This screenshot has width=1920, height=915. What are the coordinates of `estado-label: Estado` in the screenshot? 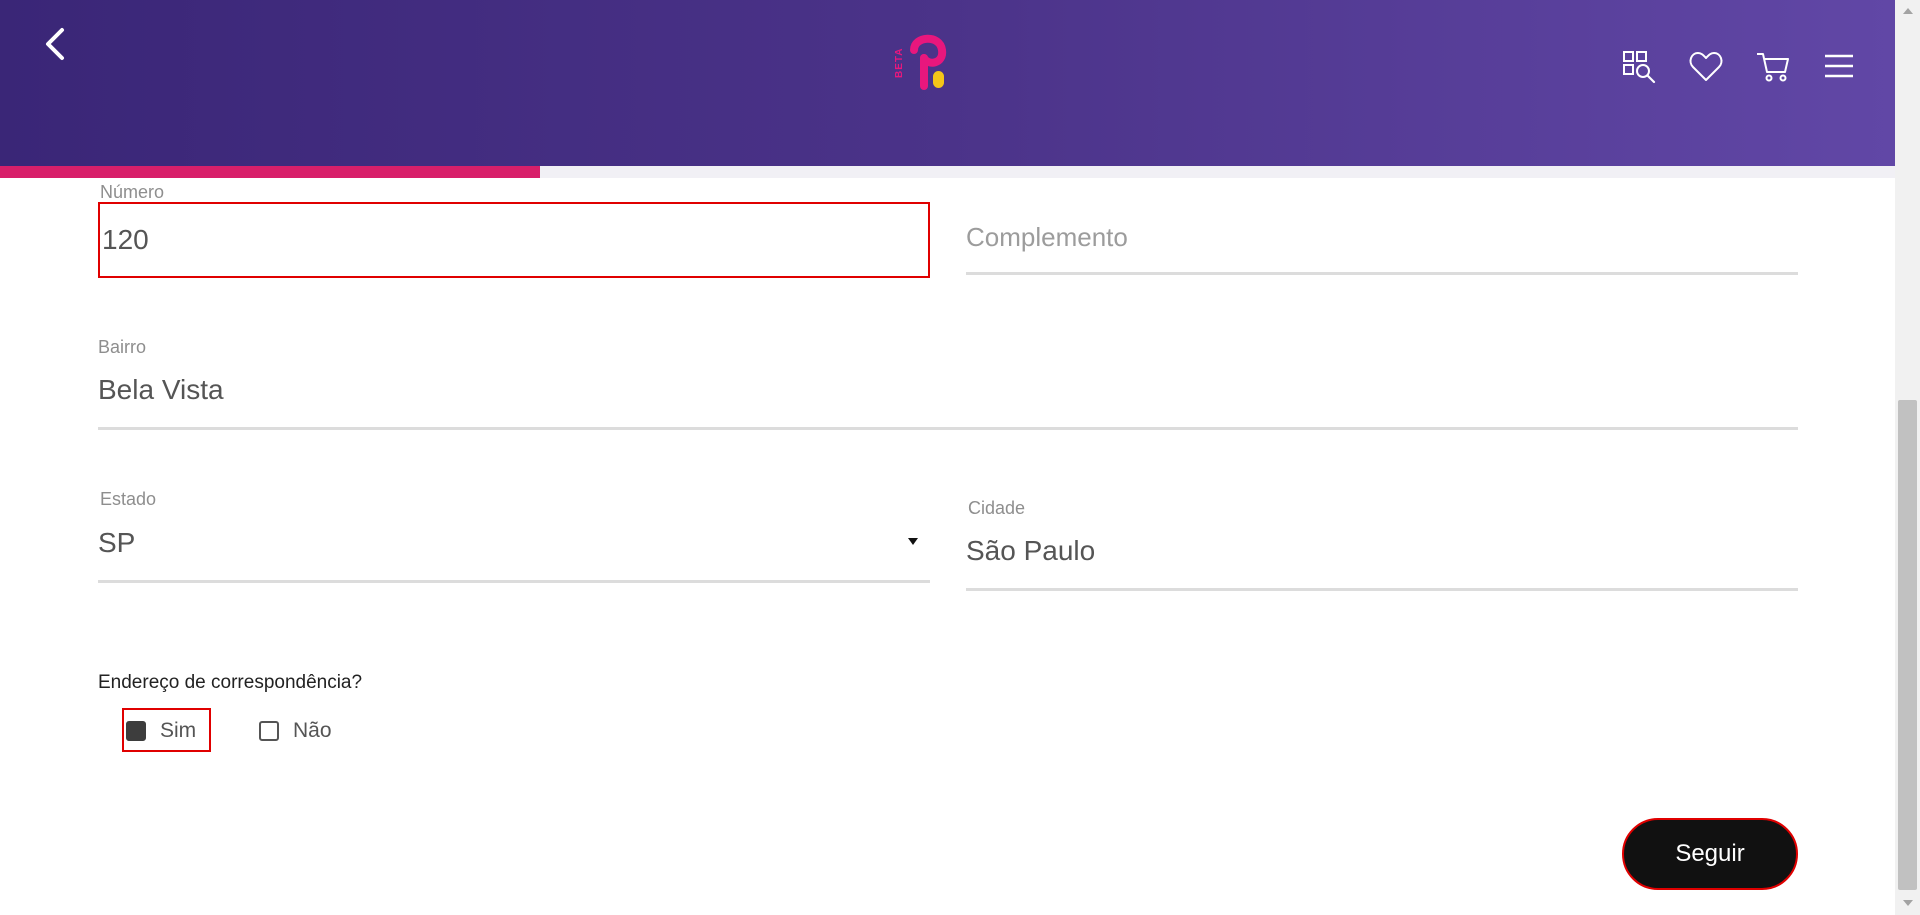 It's located at (128, 499).